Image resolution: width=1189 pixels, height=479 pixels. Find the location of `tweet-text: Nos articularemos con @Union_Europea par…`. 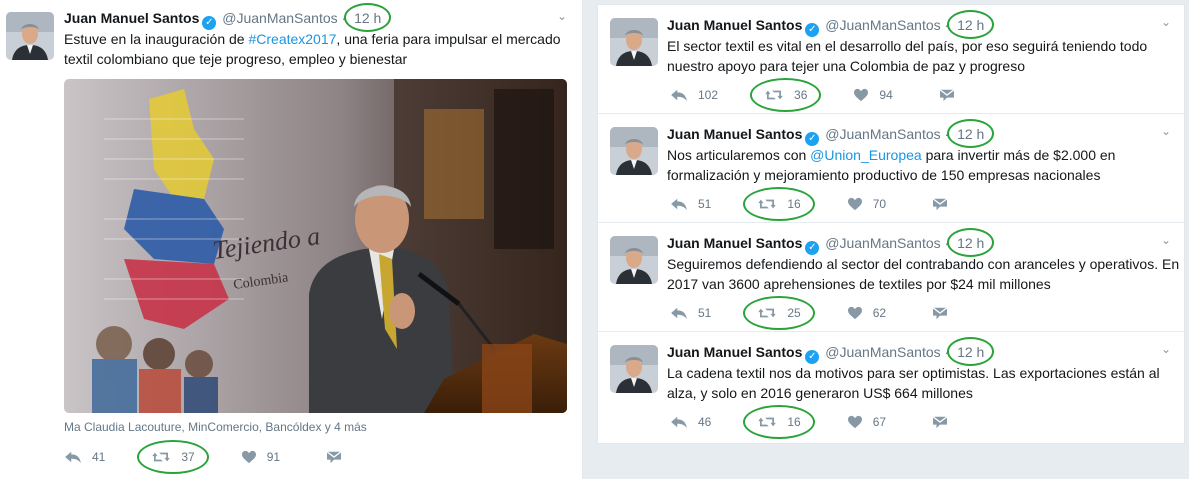

tweet-text: Nos articularemos con @Union_Europea par… is located at coordinates (922, 165).